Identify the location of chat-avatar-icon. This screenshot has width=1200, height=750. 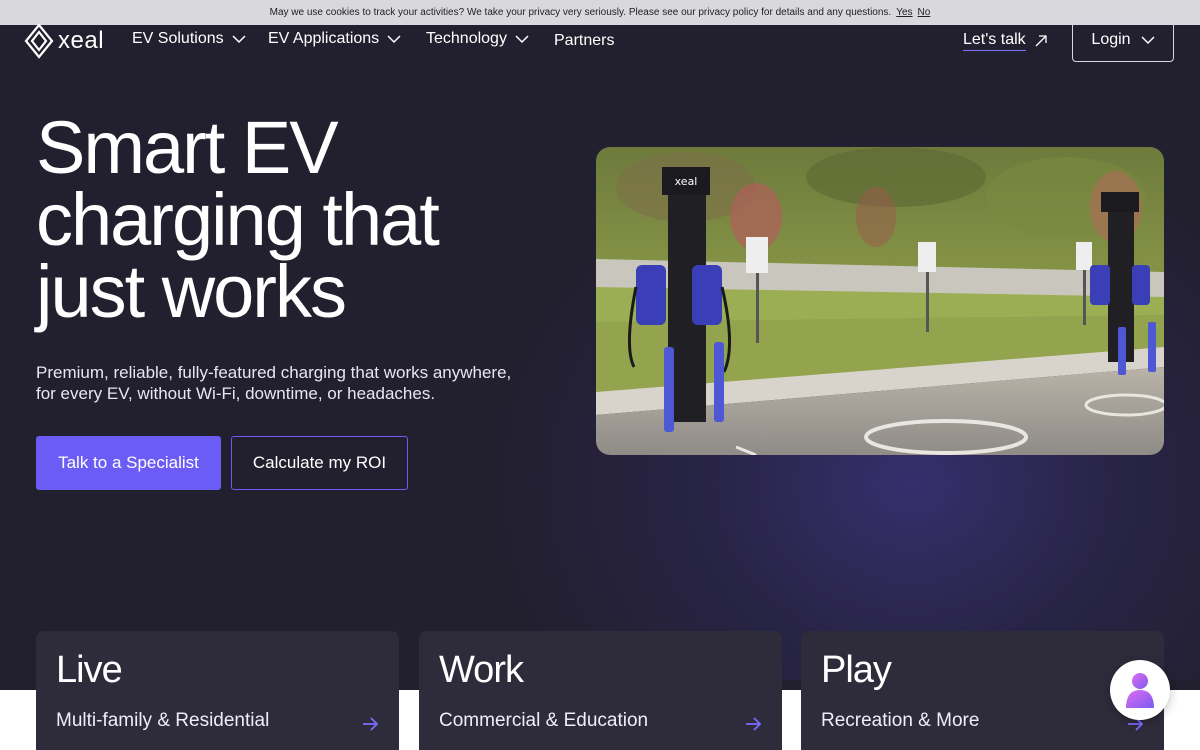
(1140, 690).